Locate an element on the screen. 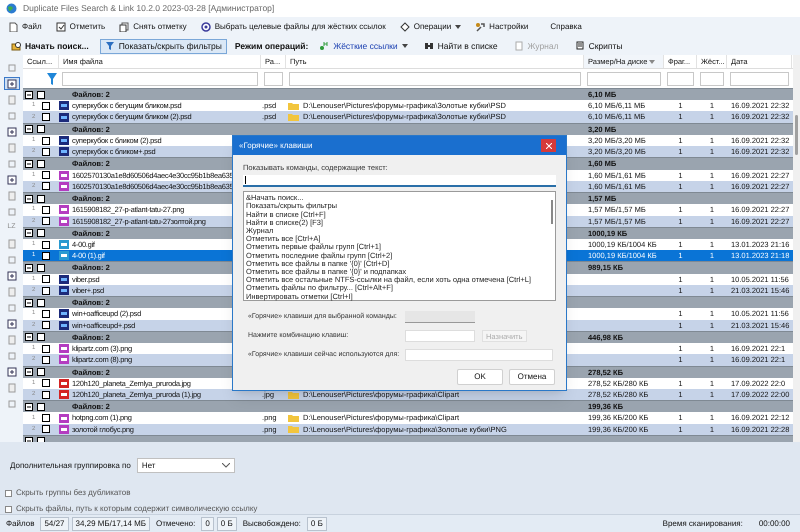 The width and height of the screenshot is (800, 532). grouping-label: Дополнительная группировка по is located at coordinates (70, 466).